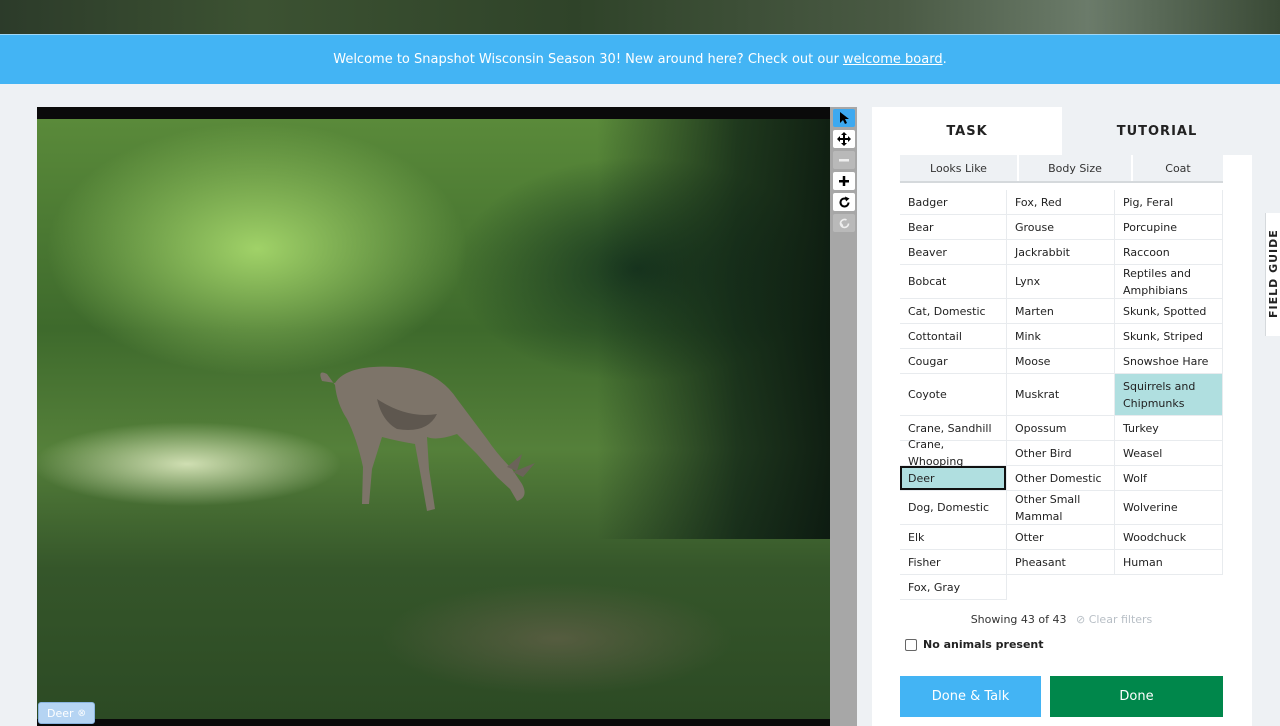  Describe the element at coordinates (953, 361) in the screenshot. I see `species-choice: Cougar` at that location.